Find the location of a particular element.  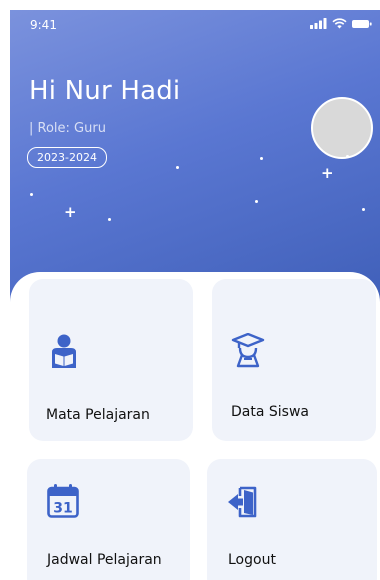

academic-year-badge: 2023-2024 is located at coordinates (67, 157).